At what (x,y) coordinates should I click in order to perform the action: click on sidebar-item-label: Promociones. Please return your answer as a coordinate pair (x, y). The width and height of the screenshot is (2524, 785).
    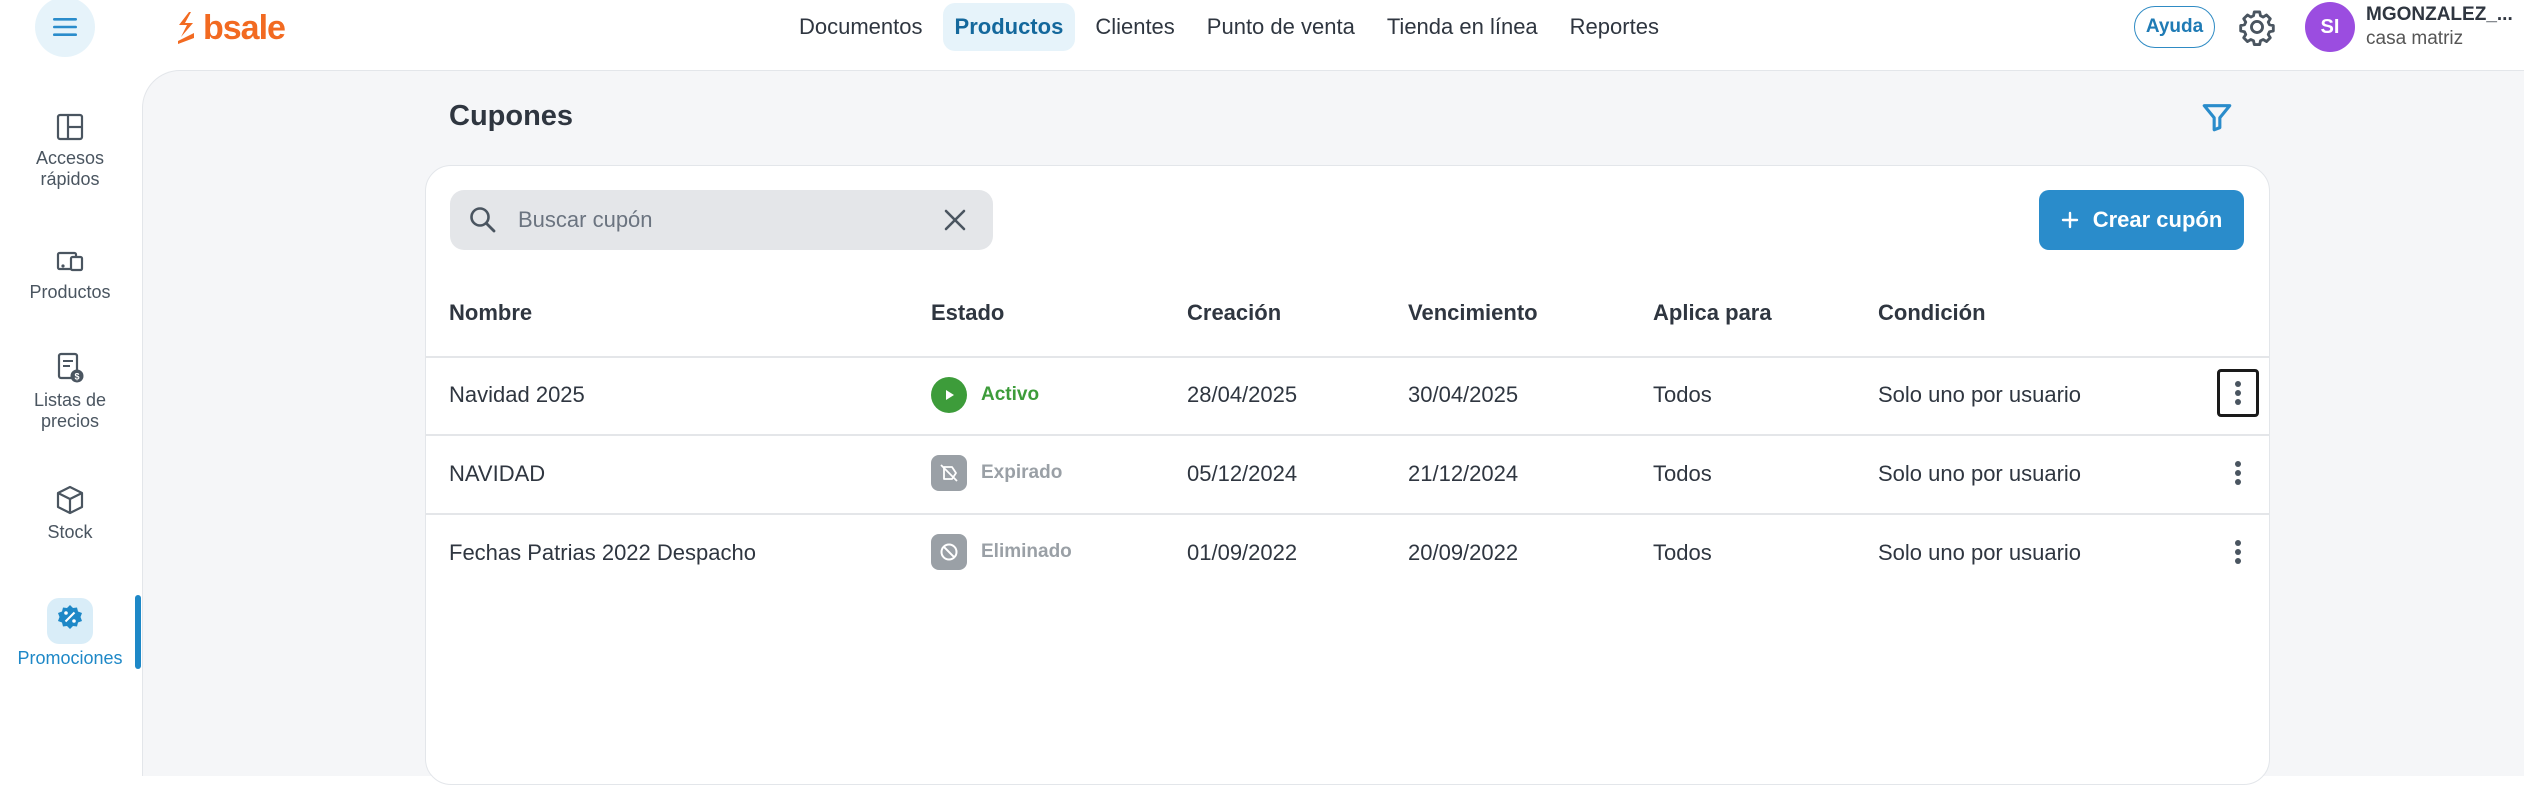
    Looking at the image, I should click on (70, 658).